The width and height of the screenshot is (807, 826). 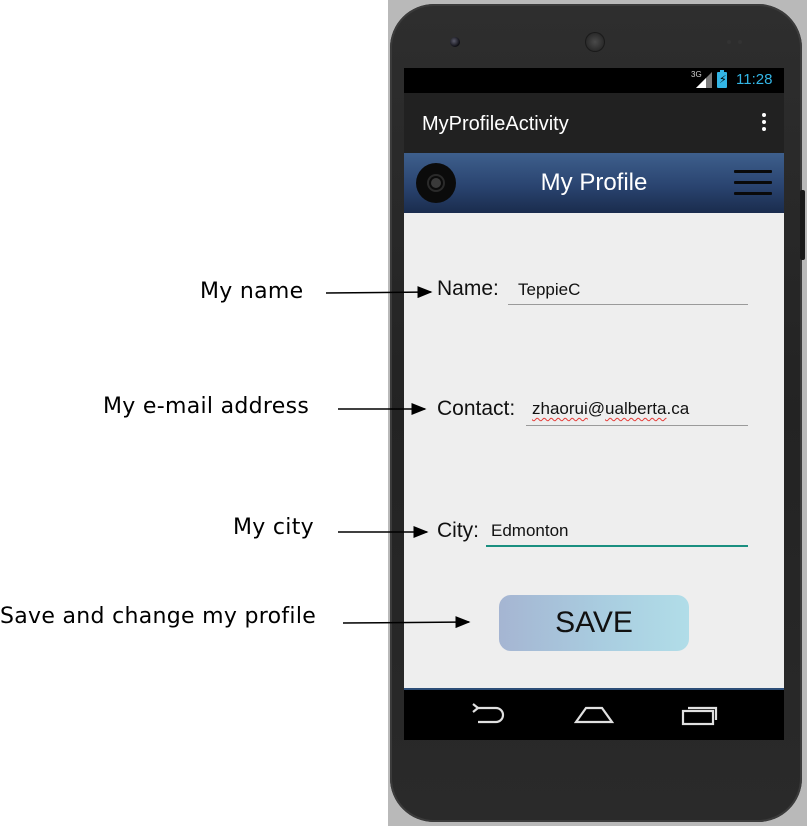 What do you see at coordinates (802, 225) in the screenshot?
I see `power-button` at bounding box center [802, 225].